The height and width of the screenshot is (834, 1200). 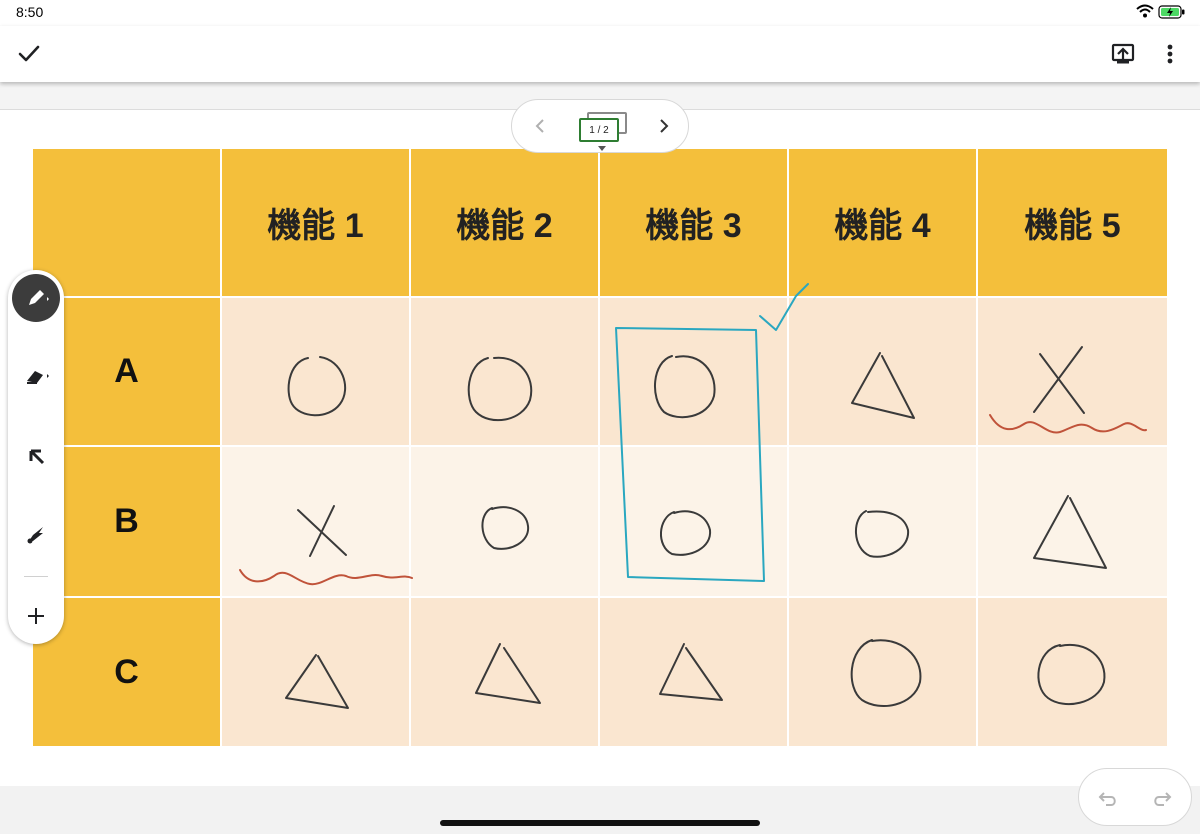 What do you see at coordinates (599, 130) in the screenshot?
I see `current-page-thumbnail: 1 / 2` at bounding box center [599, 130].